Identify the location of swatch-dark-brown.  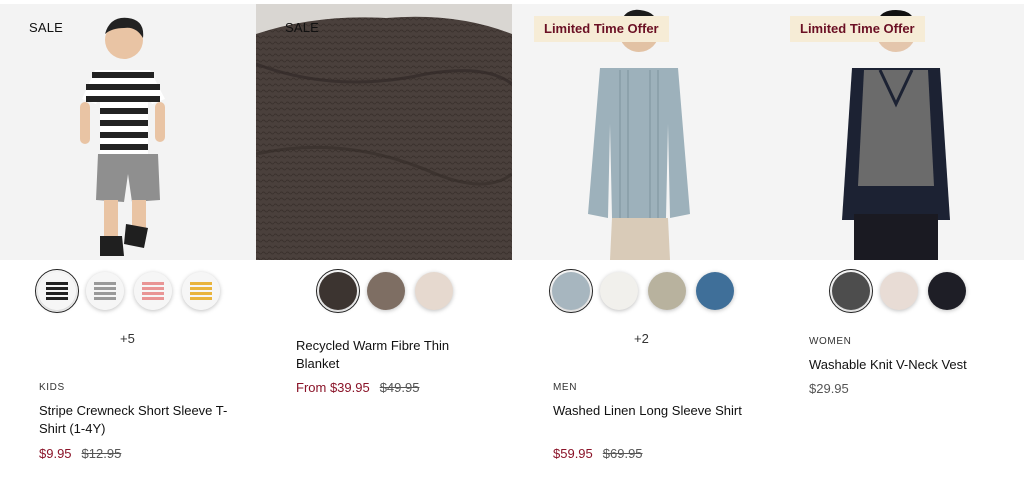
(338, 291).